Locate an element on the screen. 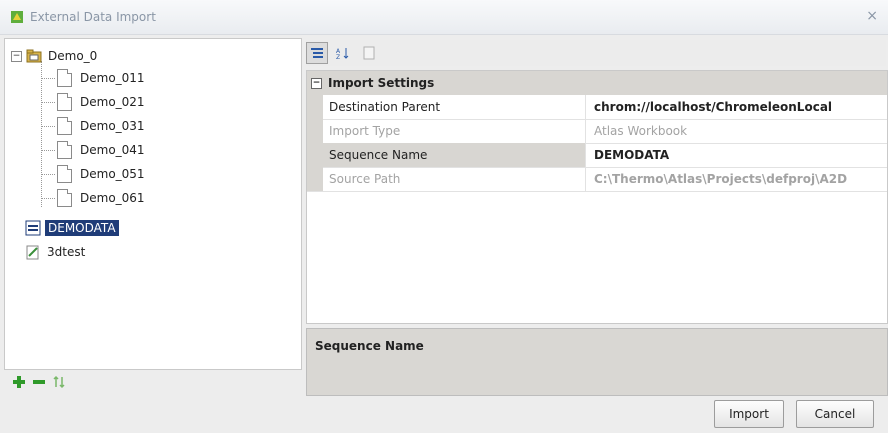  remove-icon is located at coordinates (39, 382).